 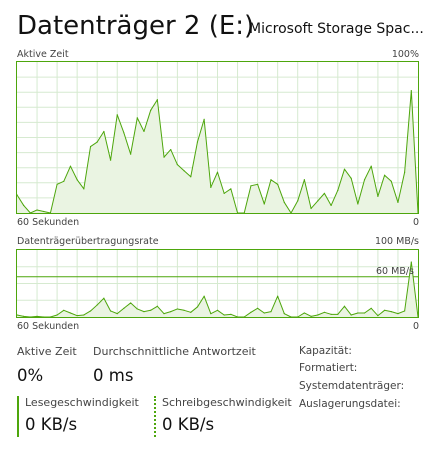 What do you see at coordinates (136, 26) in the screenshot?
I see `disk-title: Datenträger 2 (E:)` at bounding box center [136, 26].